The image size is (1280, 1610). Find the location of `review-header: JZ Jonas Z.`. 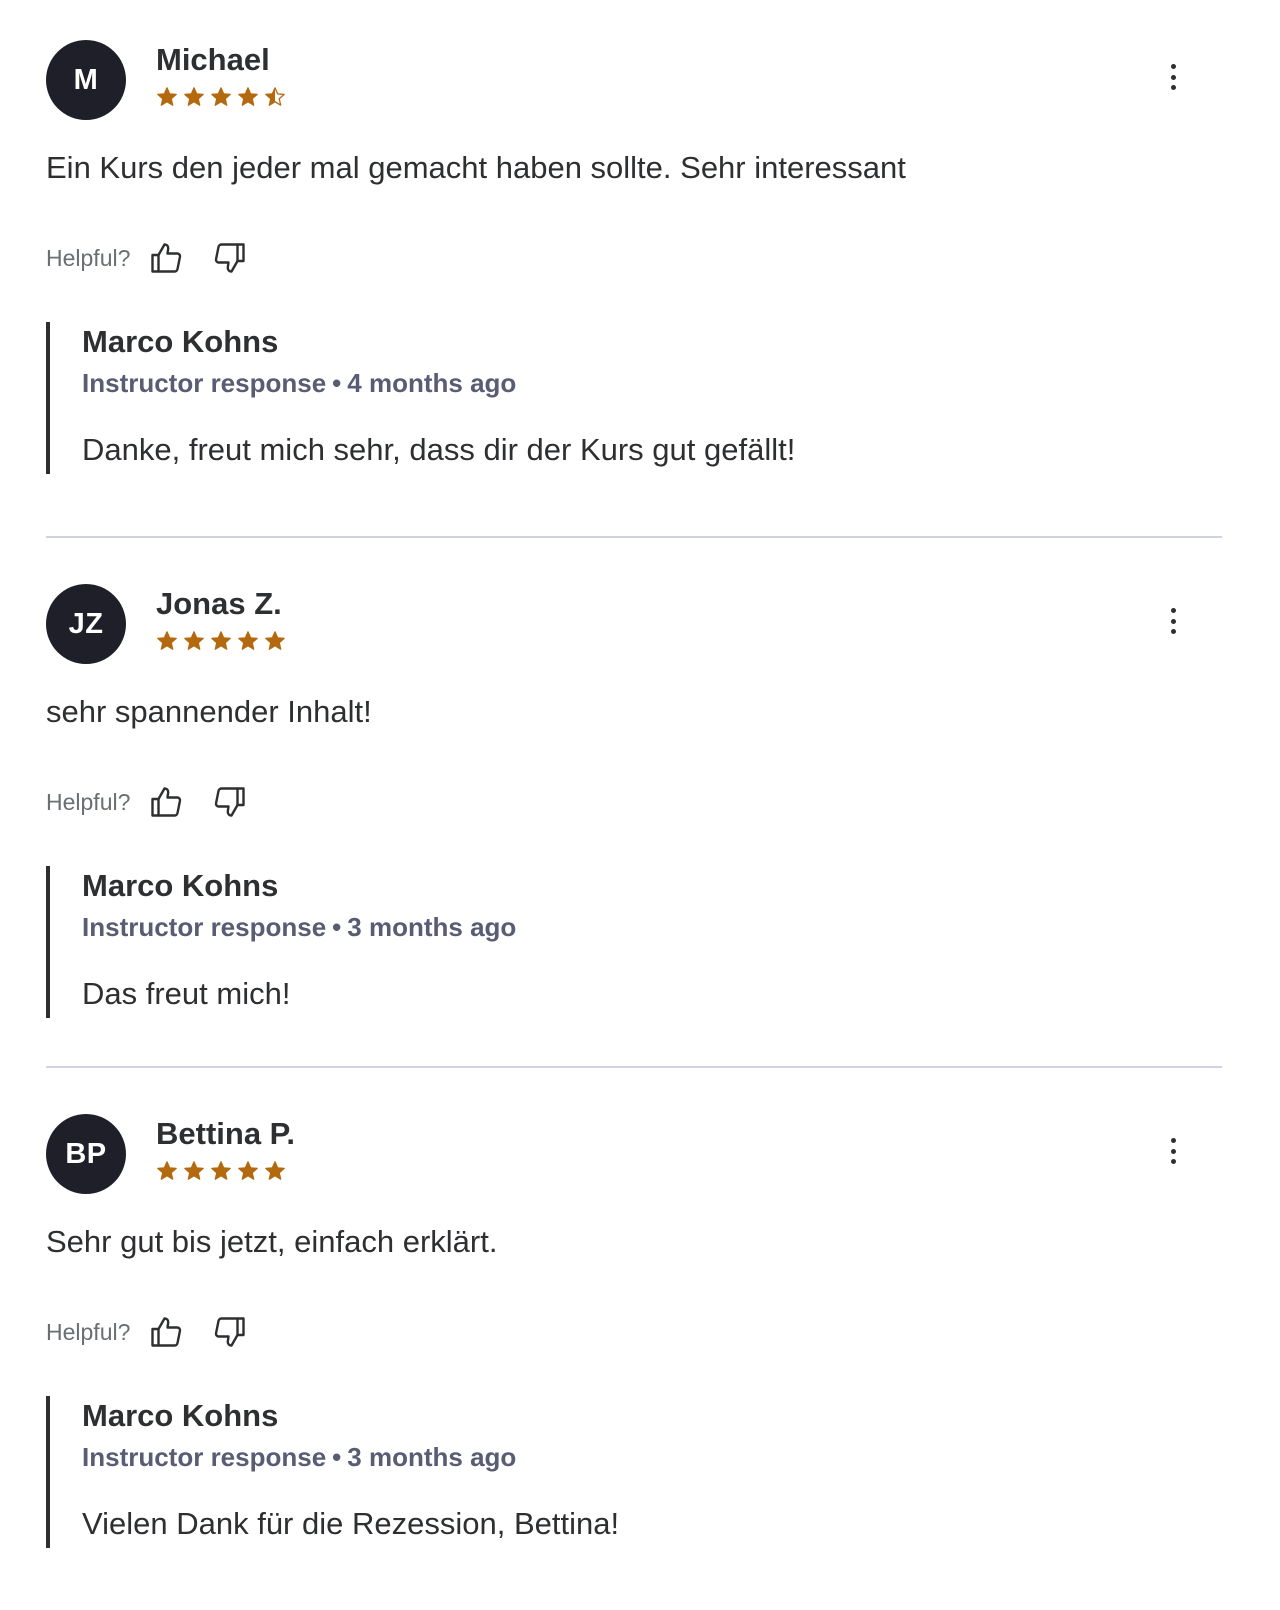

review-header: JZ Jonas Z. is located at coordinates (168, 624).